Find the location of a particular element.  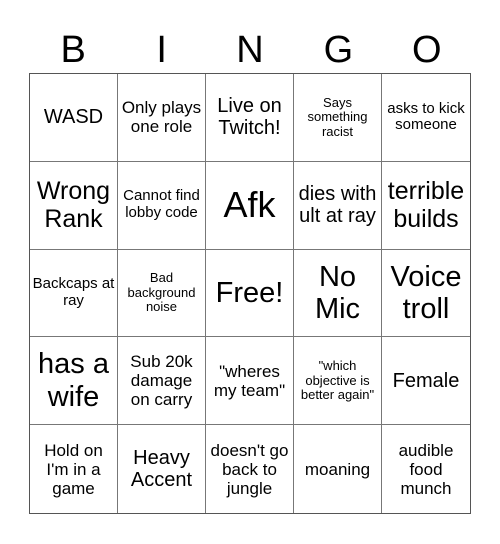

cell-label: dies with ult at ray is located at coordinates (337, 205).